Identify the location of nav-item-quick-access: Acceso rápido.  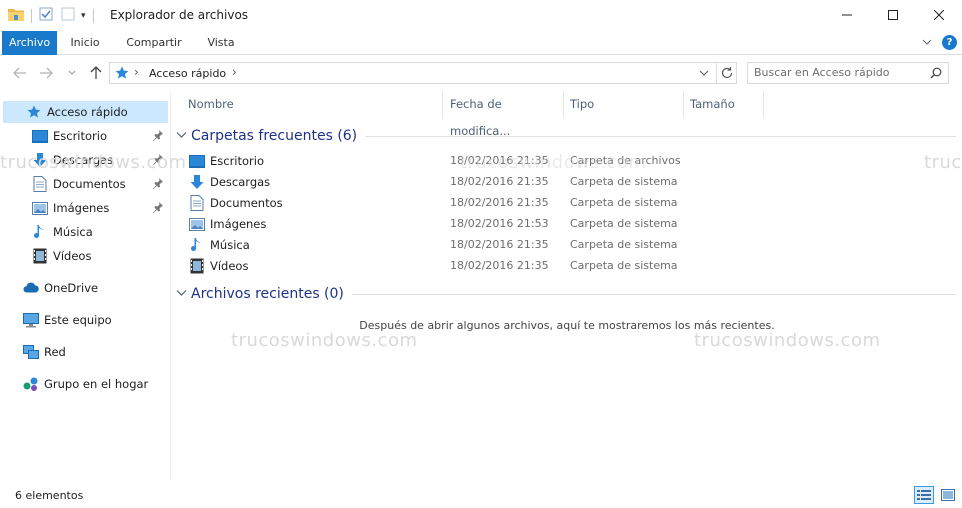
(85, 112).